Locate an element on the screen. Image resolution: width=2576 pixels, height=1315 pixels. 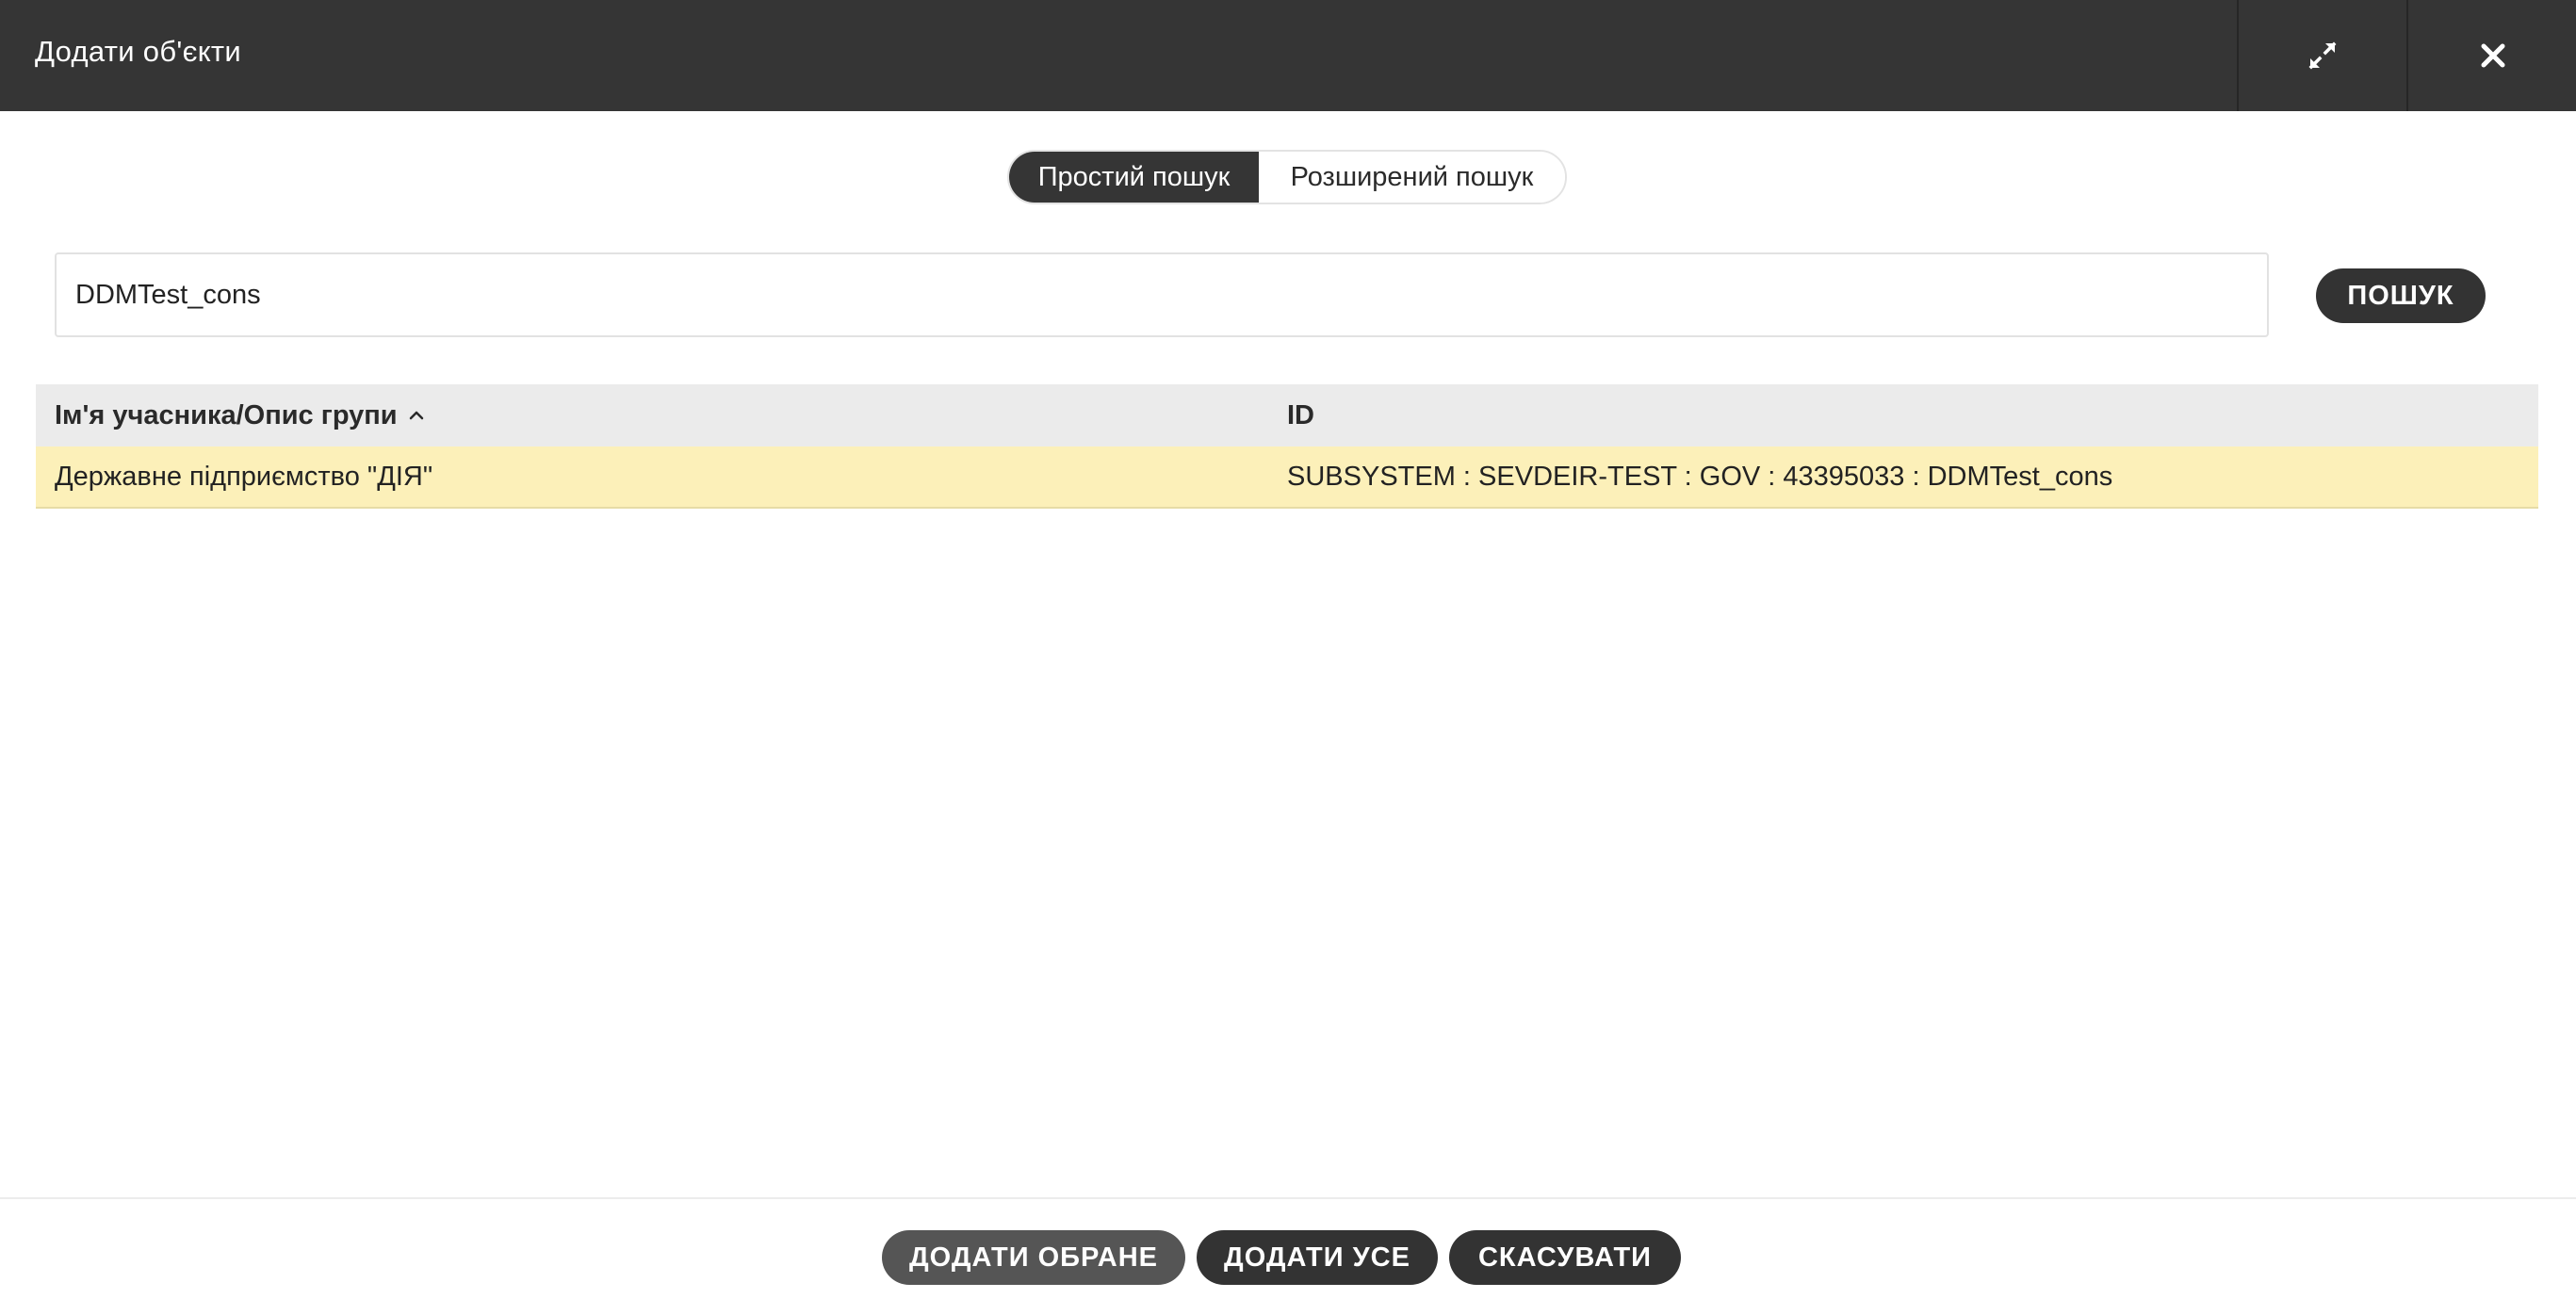
tab-advanced-search: Розширений пошук is located at coordinates (1412, 177).